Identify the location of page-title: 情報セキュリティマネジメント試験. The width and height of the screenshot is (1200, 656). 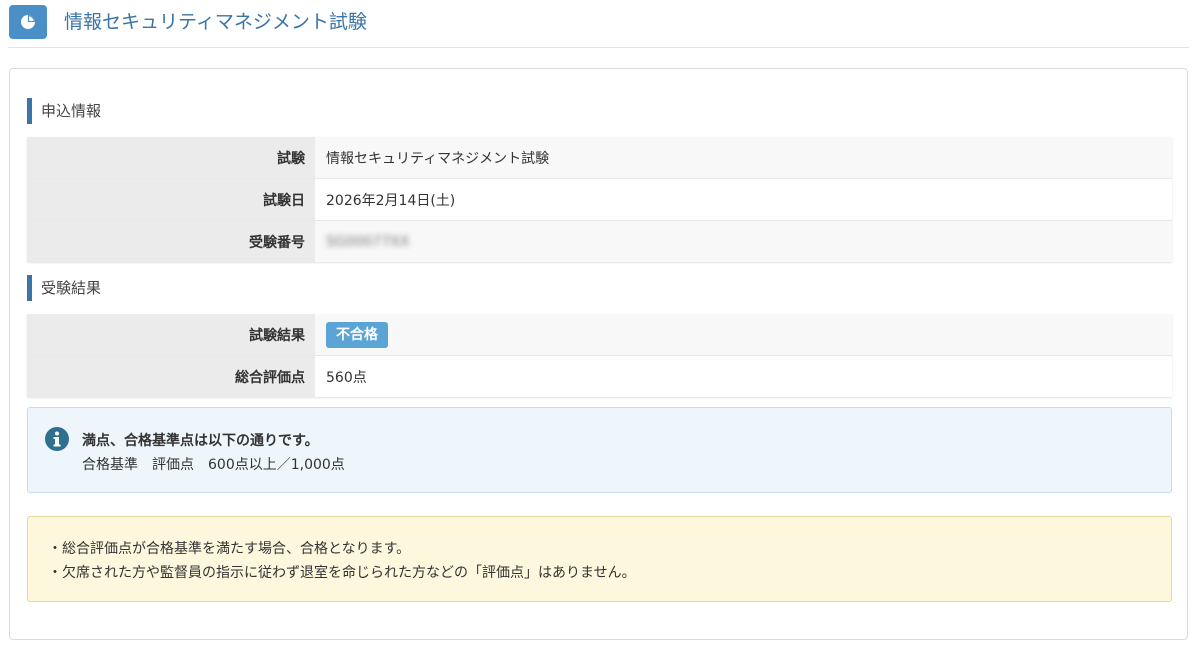
(215, 22).